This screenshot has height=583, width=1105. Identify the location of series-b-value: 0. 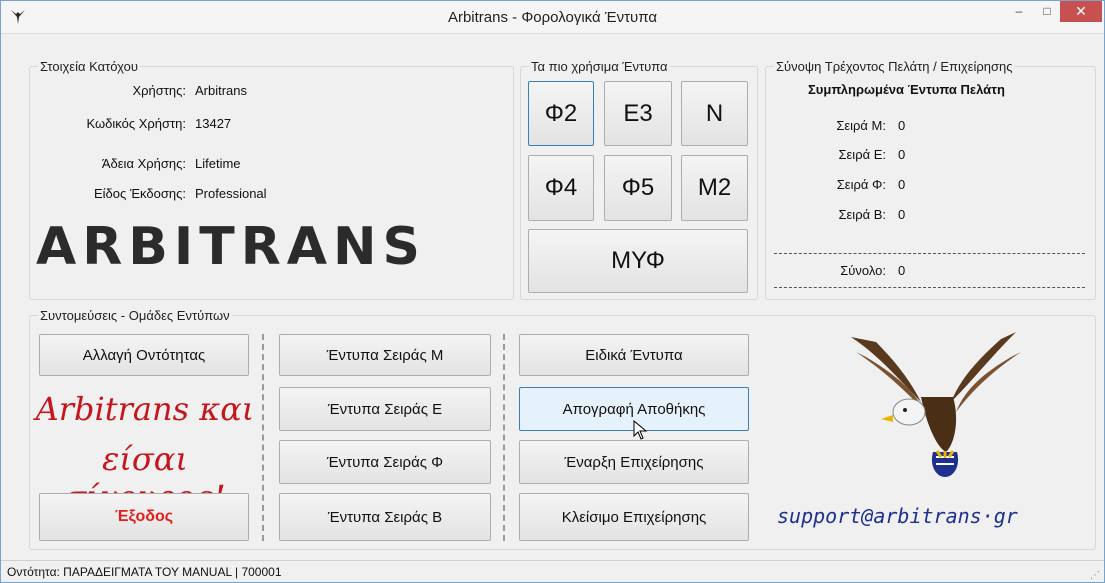
(902, 214).